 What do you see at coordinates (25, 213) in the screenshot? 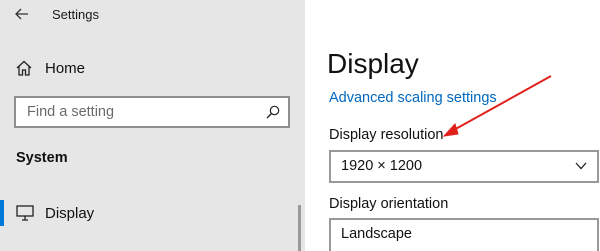
I see `monitor-icon` at bounding box center [25, 213].